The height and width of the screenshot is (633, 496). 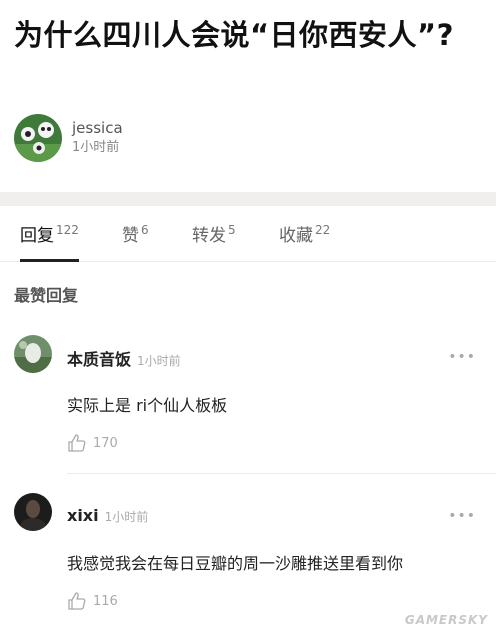 I want to click on tab-replies: 回复 122, so click(x=49, y=241).